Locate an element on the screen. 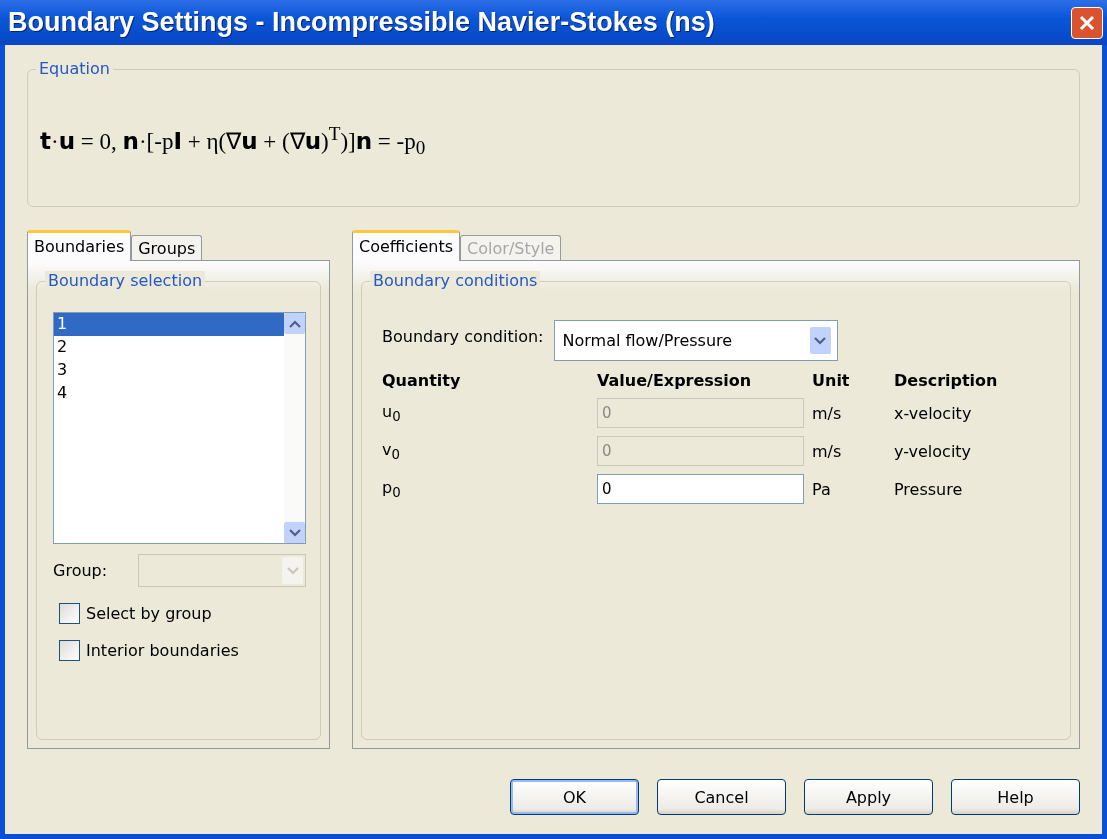  unit-text: Pa is located at coordinates (822, 489).